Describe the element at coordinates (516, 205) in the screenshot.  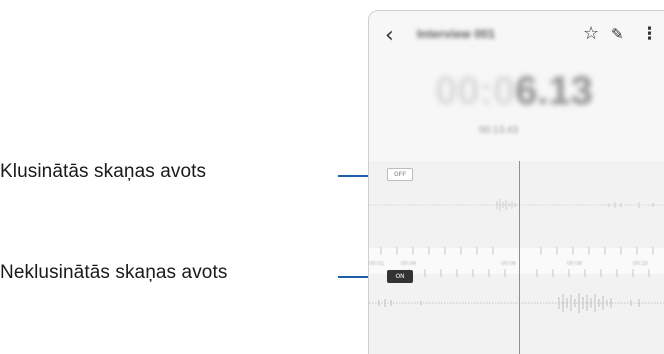
I see `muted-track-waveform` at that location.